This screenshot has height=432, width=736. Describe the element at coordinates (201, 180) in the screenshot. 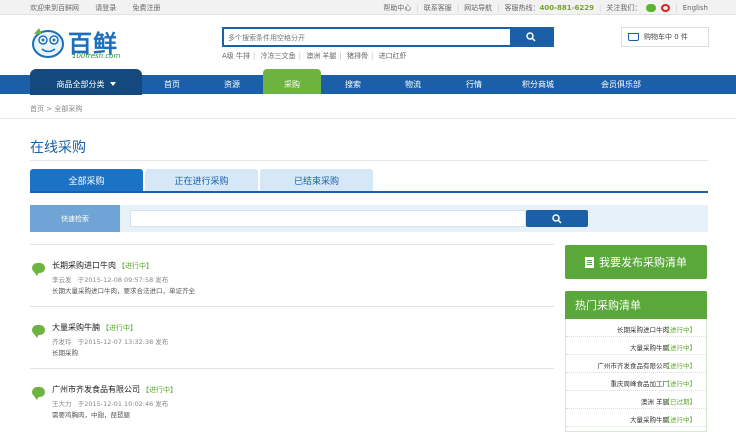

I see `tab-ongoing-purchases: 正在进行采购` at that location.